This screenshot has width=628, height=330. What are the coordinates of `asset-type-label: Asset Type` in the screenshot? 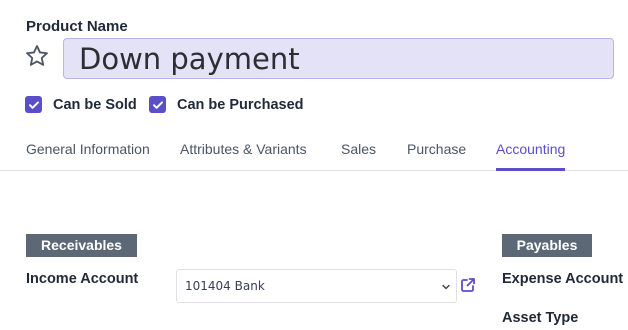 It's located at (540, 318).